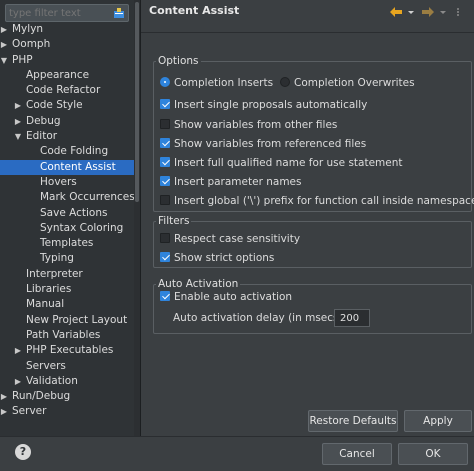 This screenshot has width=474, height=471. Describe the element at coordinates (67, 320) in the screenshot. I see `tree-item-new-project-layout: New Project Layout` at that location.